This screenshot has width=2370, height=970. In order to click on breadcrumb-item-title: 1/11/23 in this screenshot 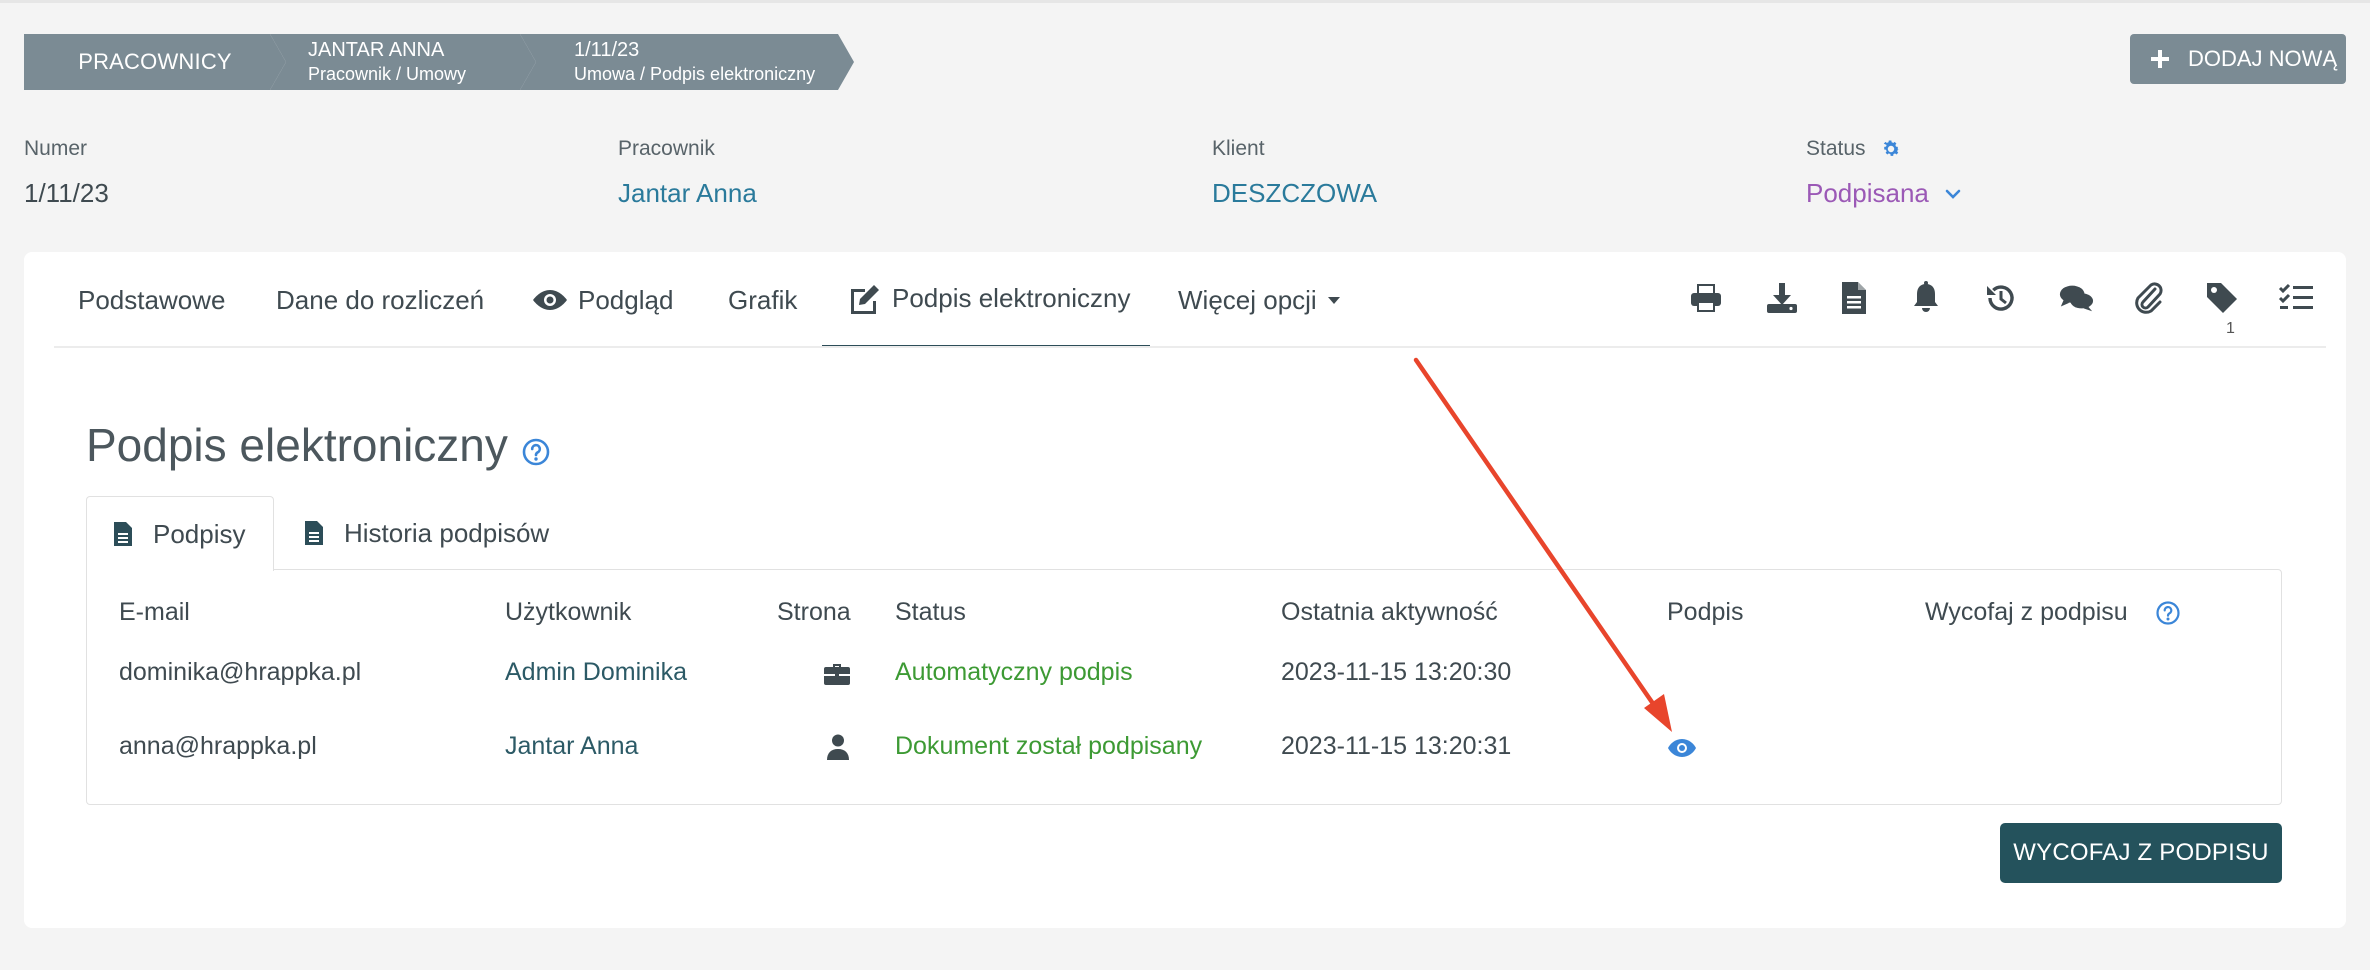, I will do `click(607, 50)`.